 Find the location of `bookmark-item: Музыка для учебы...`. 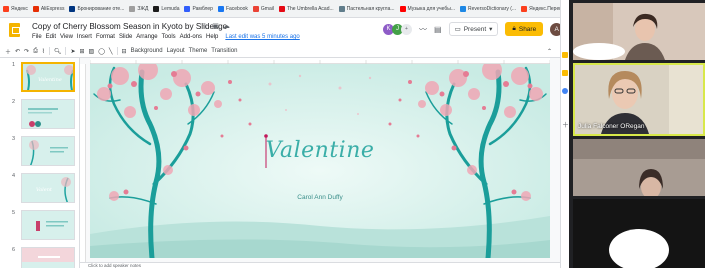

bookmark-item: Музыка для учебы... is located at coordinates (427, 8).